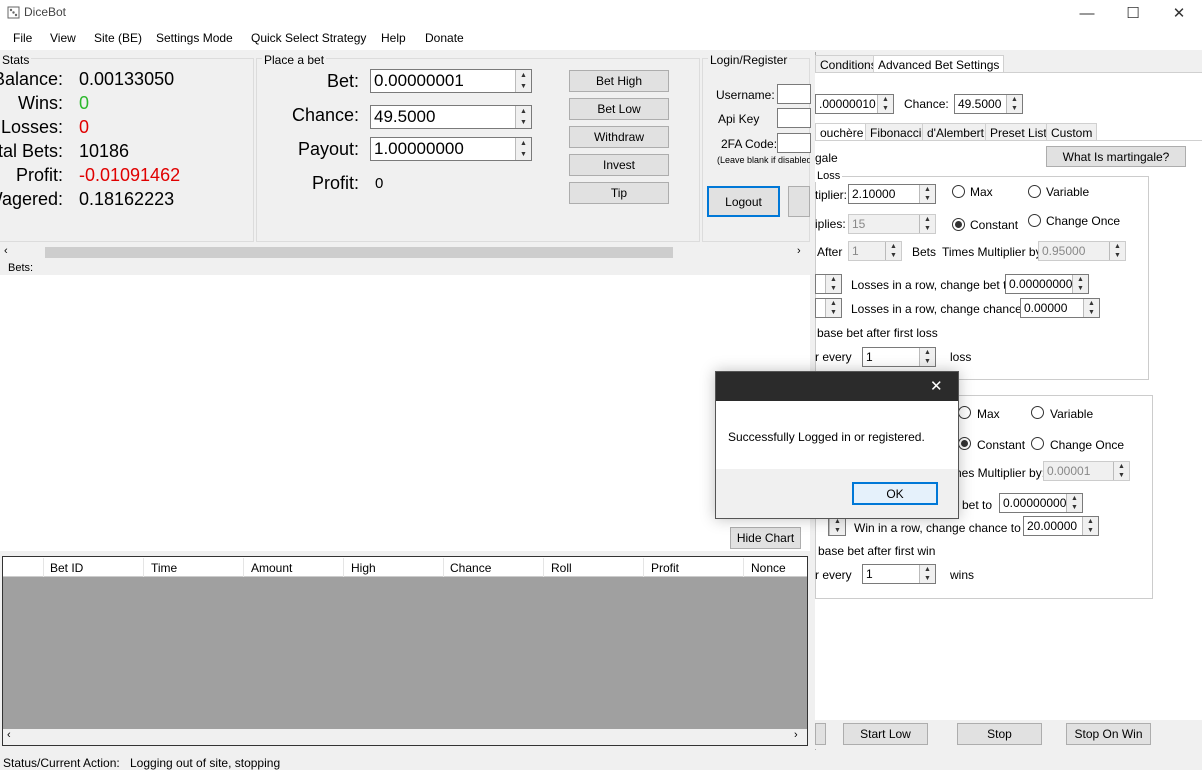 The height and width of the screenshot is (770, 1202). I want to click on chance-input: 49.5000 ▲ ▼, so click(451, 117).